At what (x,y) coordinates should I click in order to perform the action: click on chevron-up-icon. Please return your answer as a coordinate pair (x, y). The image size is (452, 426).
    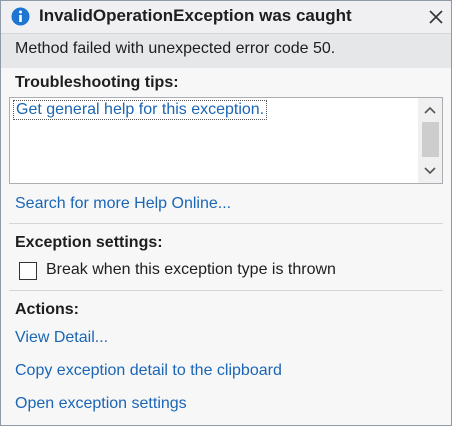
    Looking at the image, I should click on (430, 110).